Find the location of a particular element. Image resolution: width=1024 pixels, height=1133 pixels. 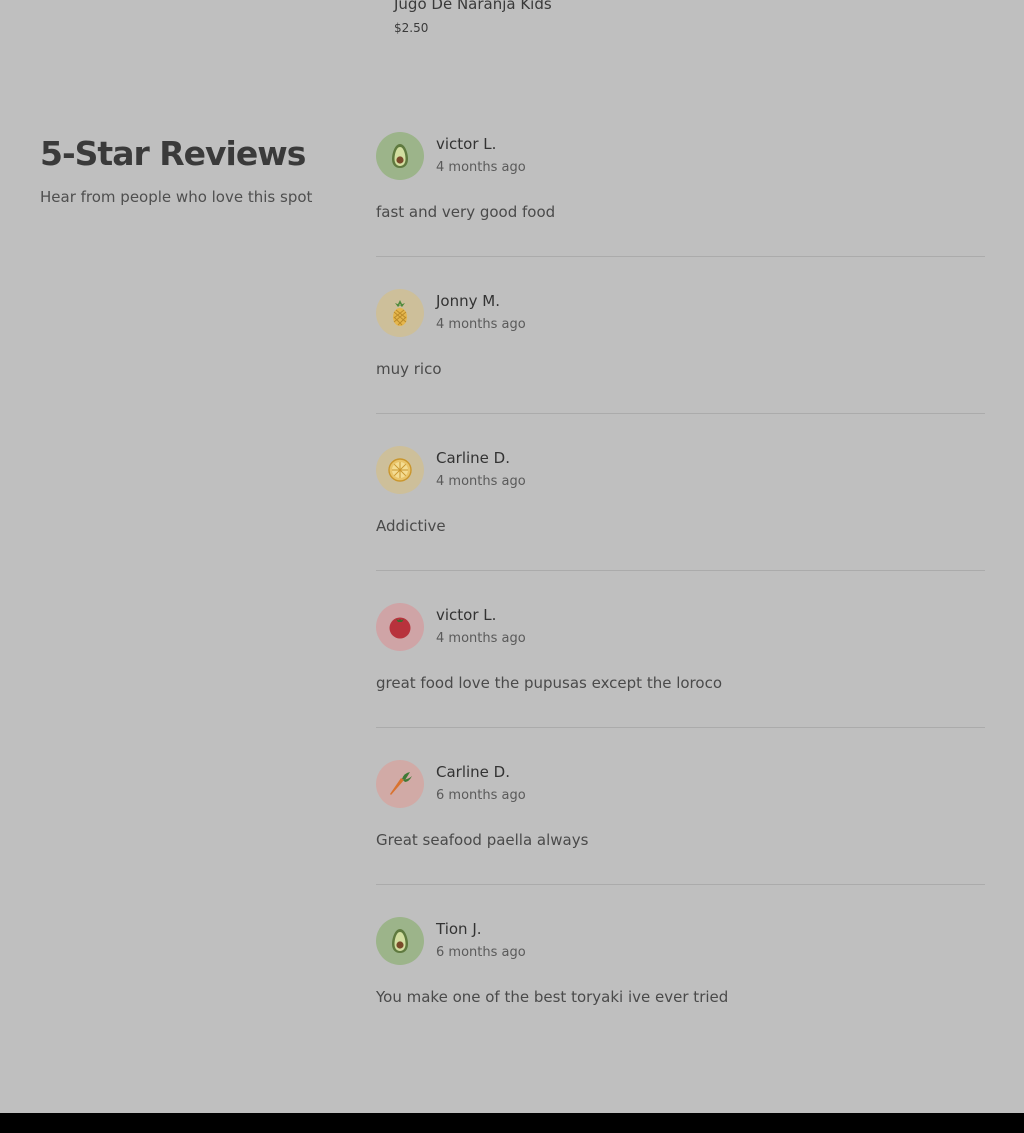

review-text: Great seafood paella always is located at coordinates (482, 840).